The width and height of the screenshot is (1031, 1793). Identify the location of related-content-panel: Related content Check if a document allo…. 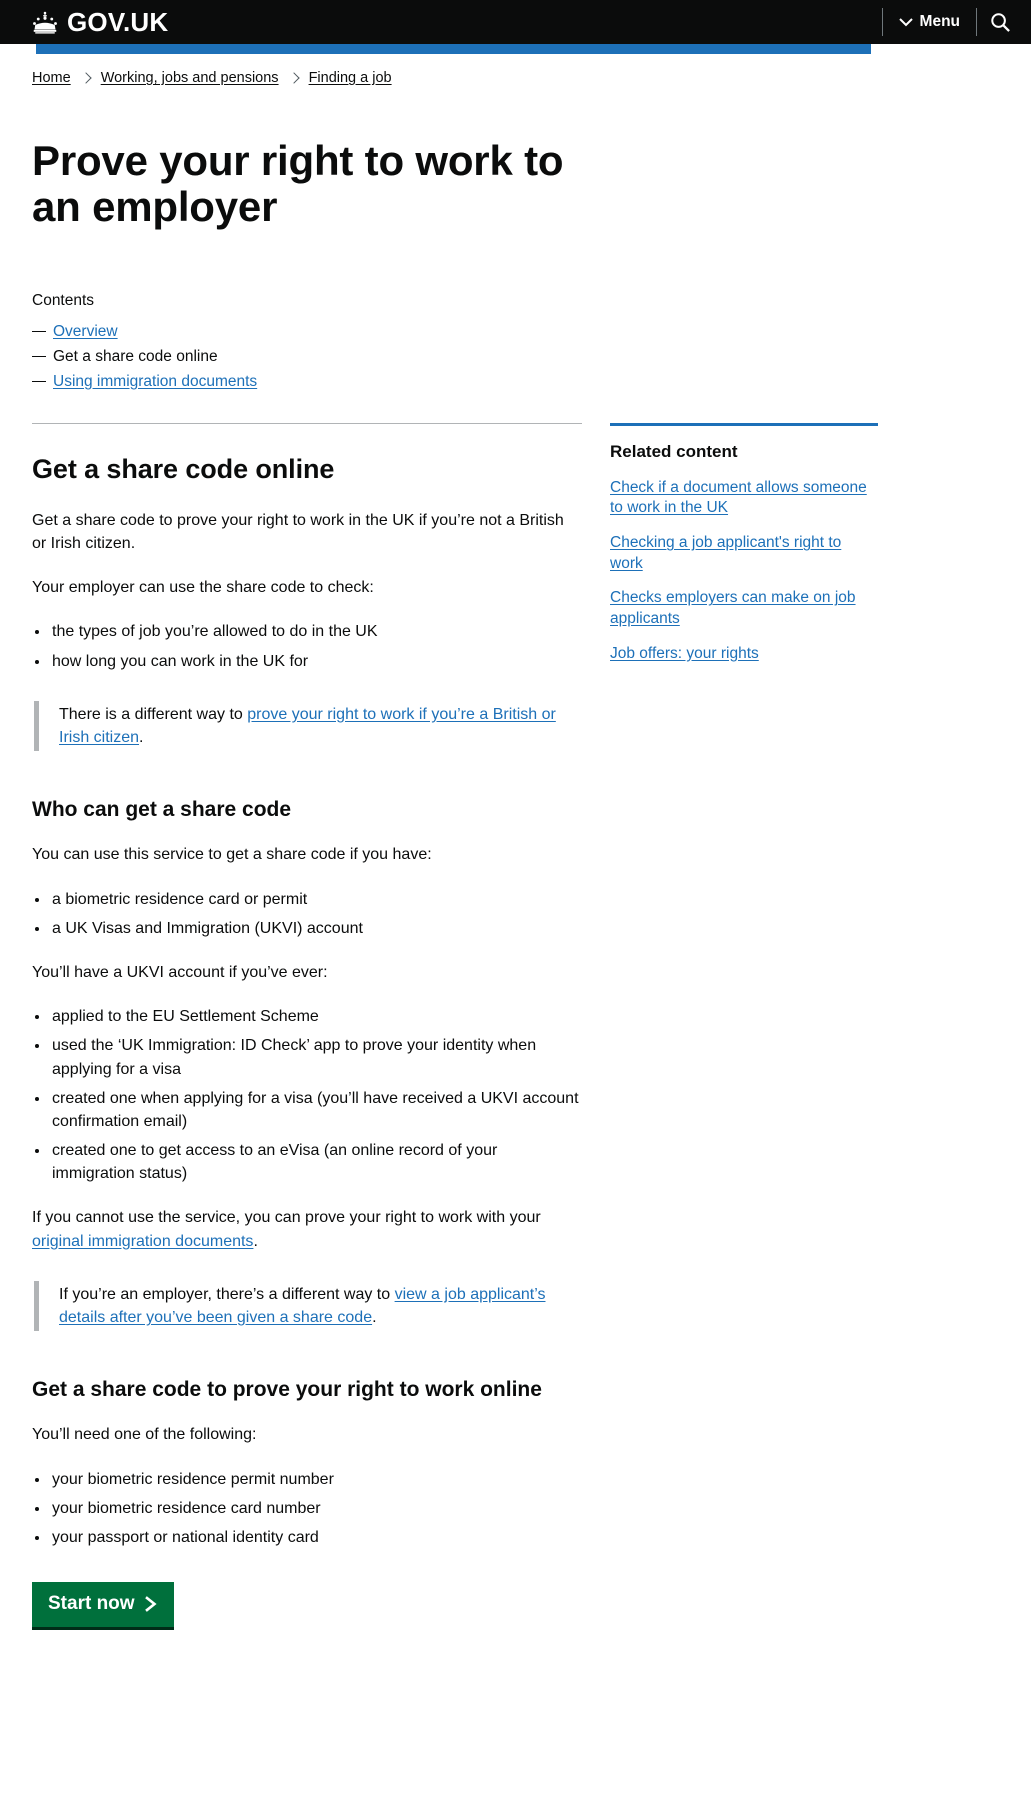
(744, 543).